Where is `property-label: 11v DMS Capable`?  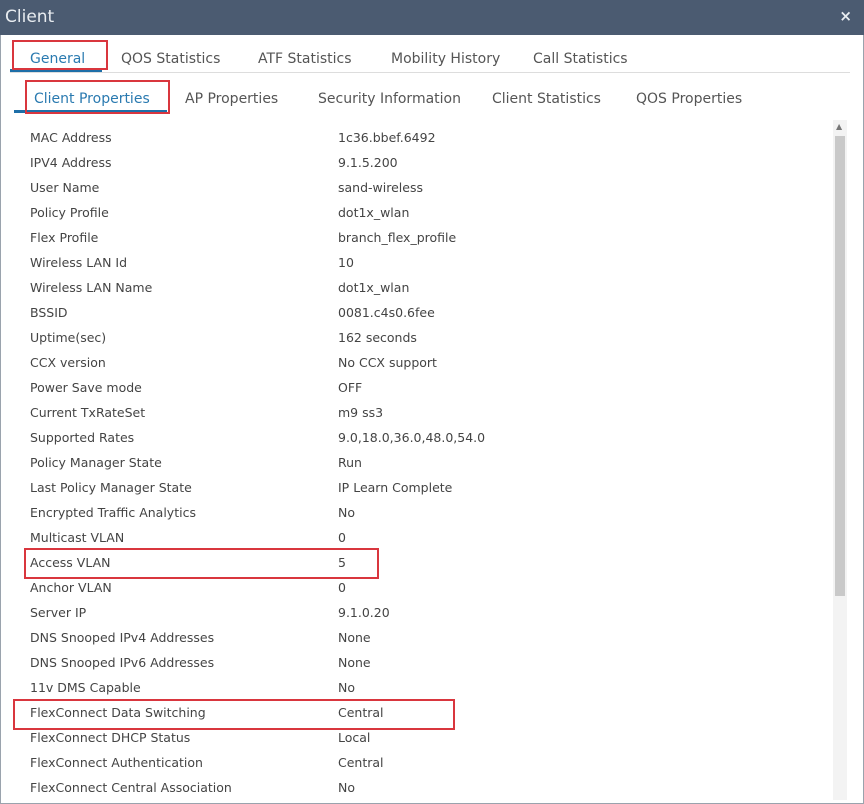 property-label: 11v DMS Capable is located at coordinates (85, 687).